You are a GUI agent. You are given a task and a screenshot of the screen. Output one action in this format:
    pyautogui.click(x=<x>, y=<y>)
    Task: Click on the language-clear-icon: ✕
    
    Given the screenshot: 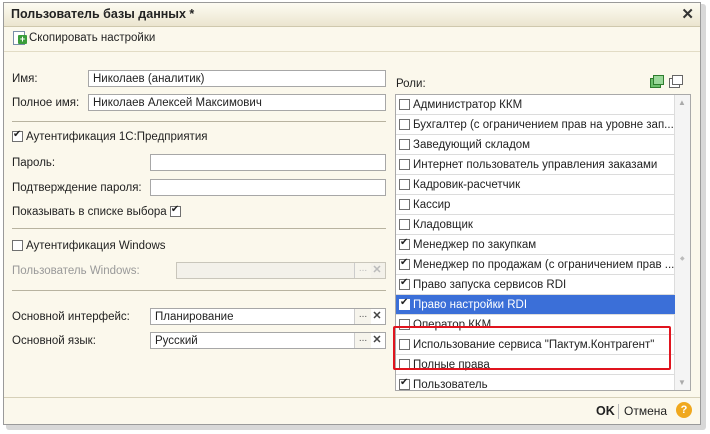 What is the action you would take?
    pyautogui.click(x=377, y=340)
    